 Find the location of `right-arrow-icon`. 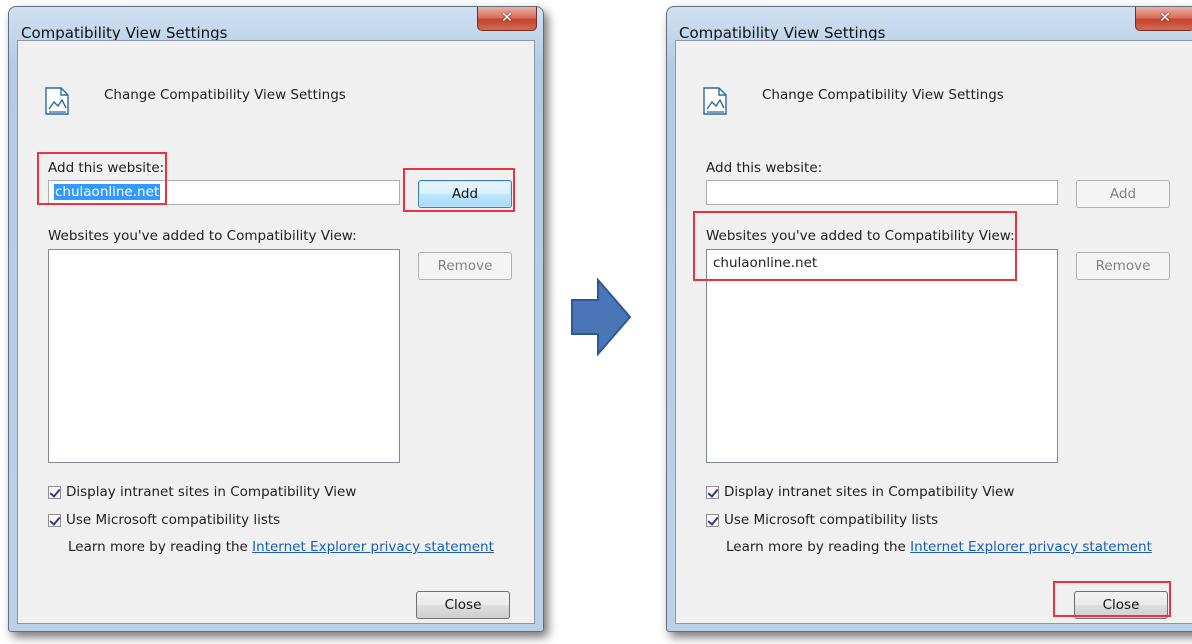

right-arrow-icon is located at coordinates (601, 317).